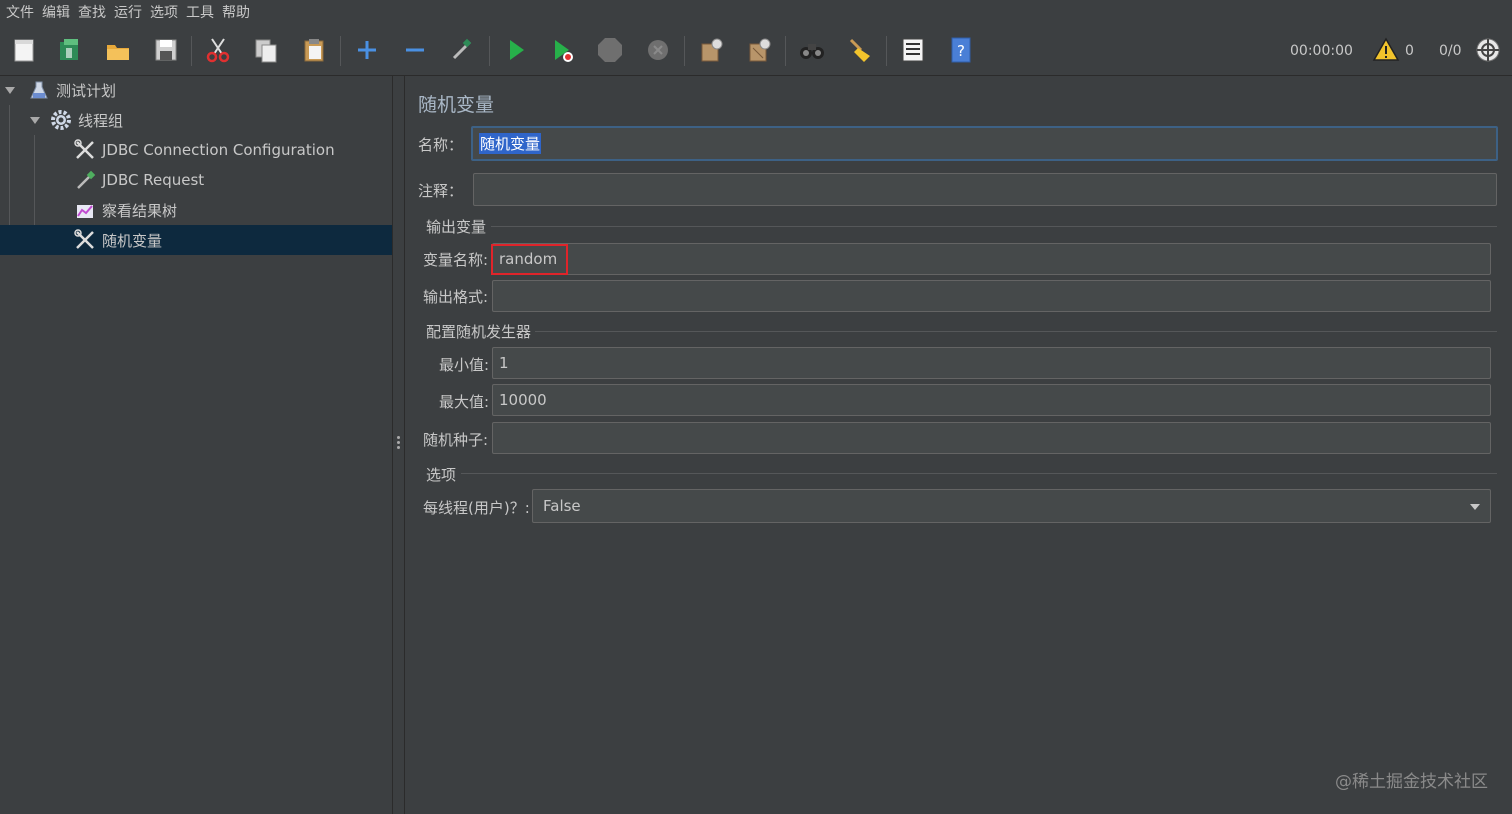  I want to click on sampler-pipette-icon, so click(85, 180).